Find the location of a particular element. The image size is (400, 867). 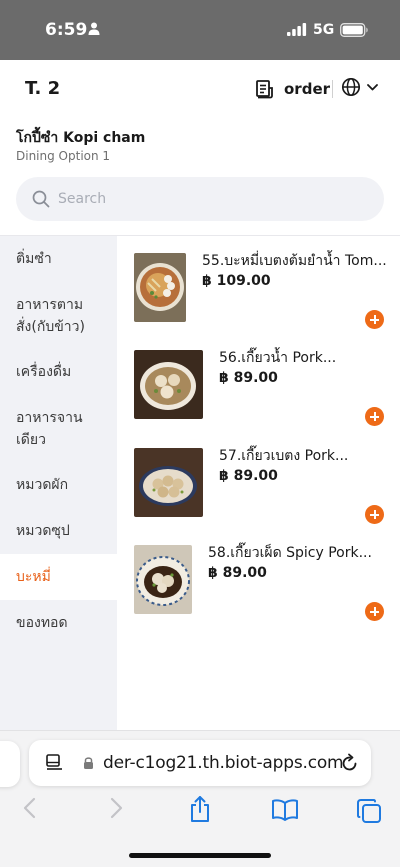

address-bar: der-c1og21.th.biot-apps.com is located at coordinates (200, 763).